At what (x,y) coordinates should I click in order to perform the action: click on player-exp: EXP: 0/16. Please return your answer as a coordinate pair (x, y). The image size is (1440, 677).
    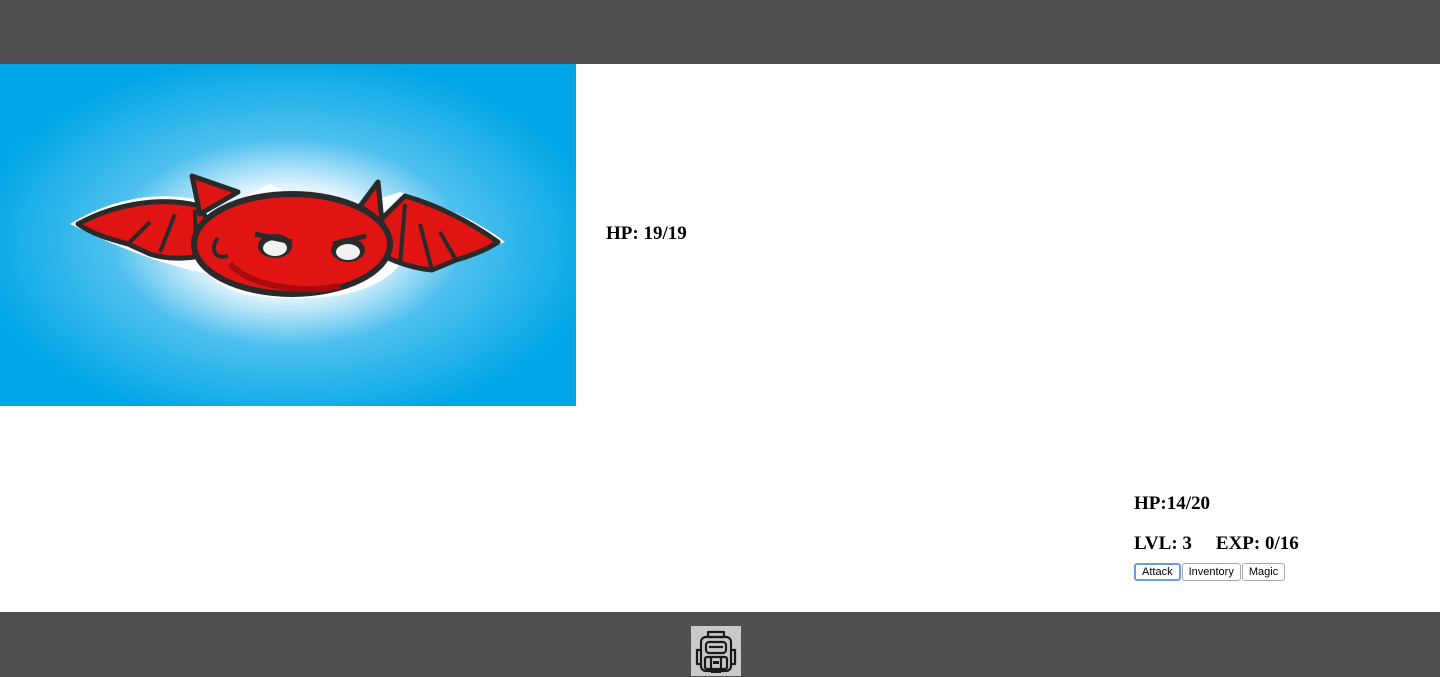
    Looking at the image, I should click on (1257, 543).